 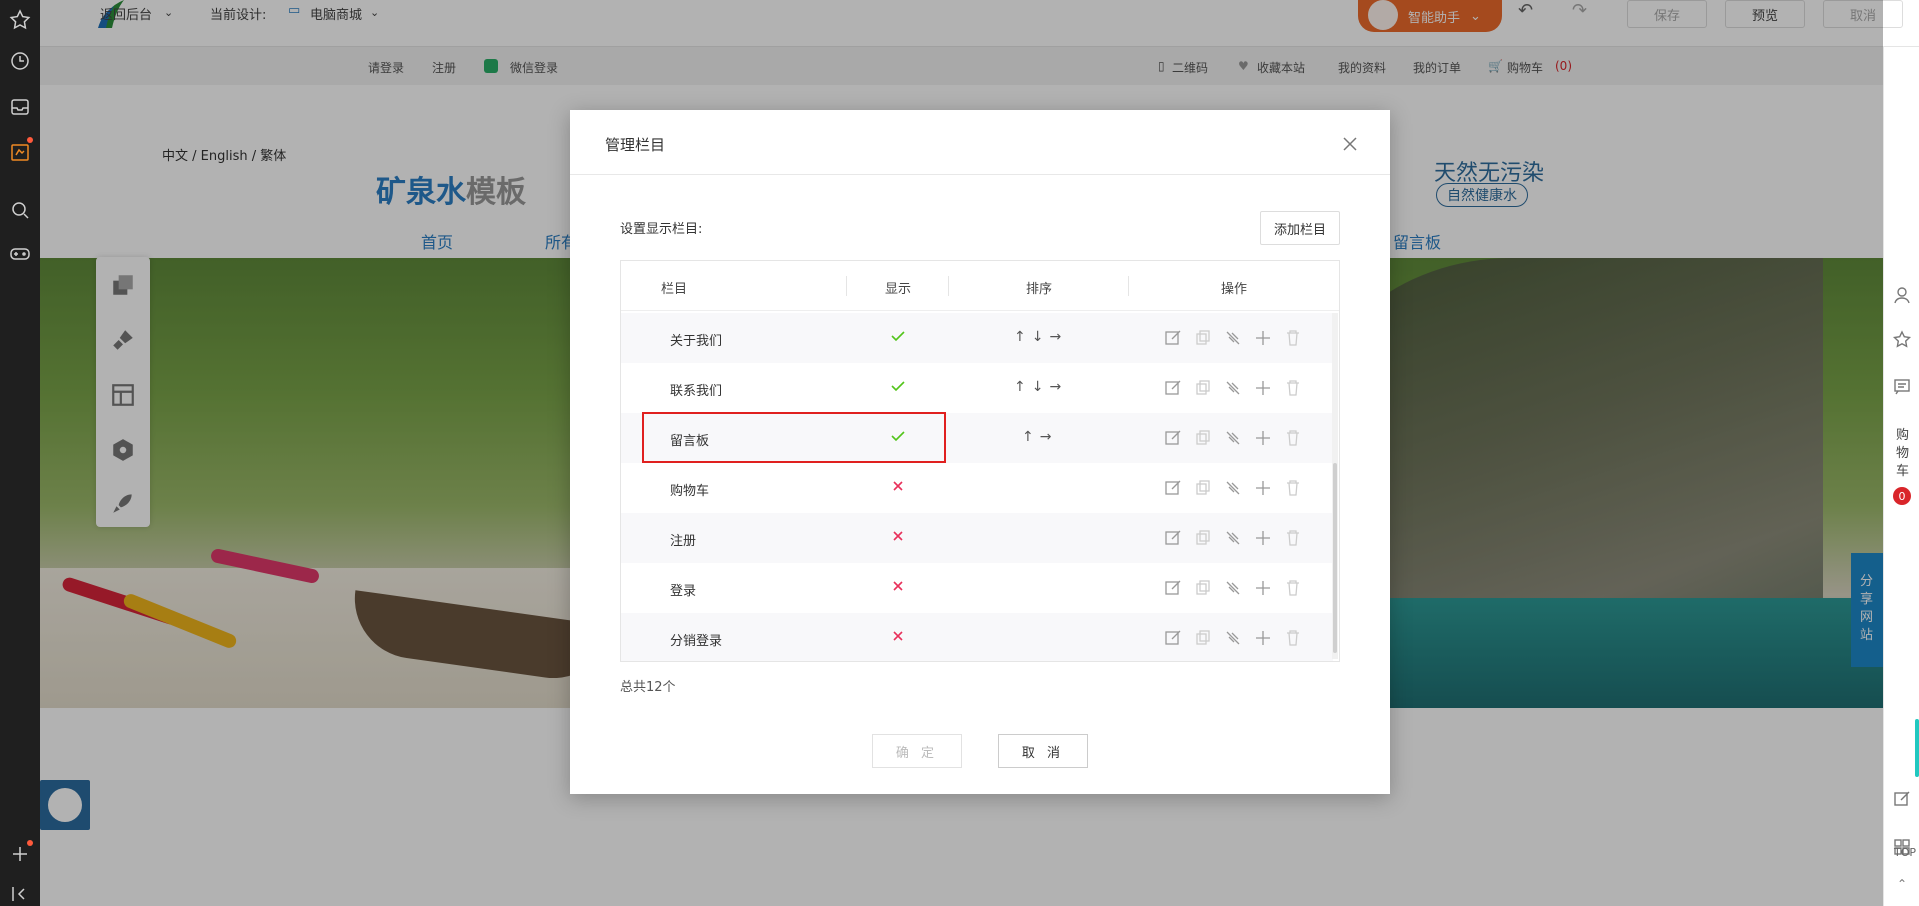 What do you see at coordinates (898, 289) in the screenshot?
I see `col-header-show: 显示` at bounding box center [898, 289].